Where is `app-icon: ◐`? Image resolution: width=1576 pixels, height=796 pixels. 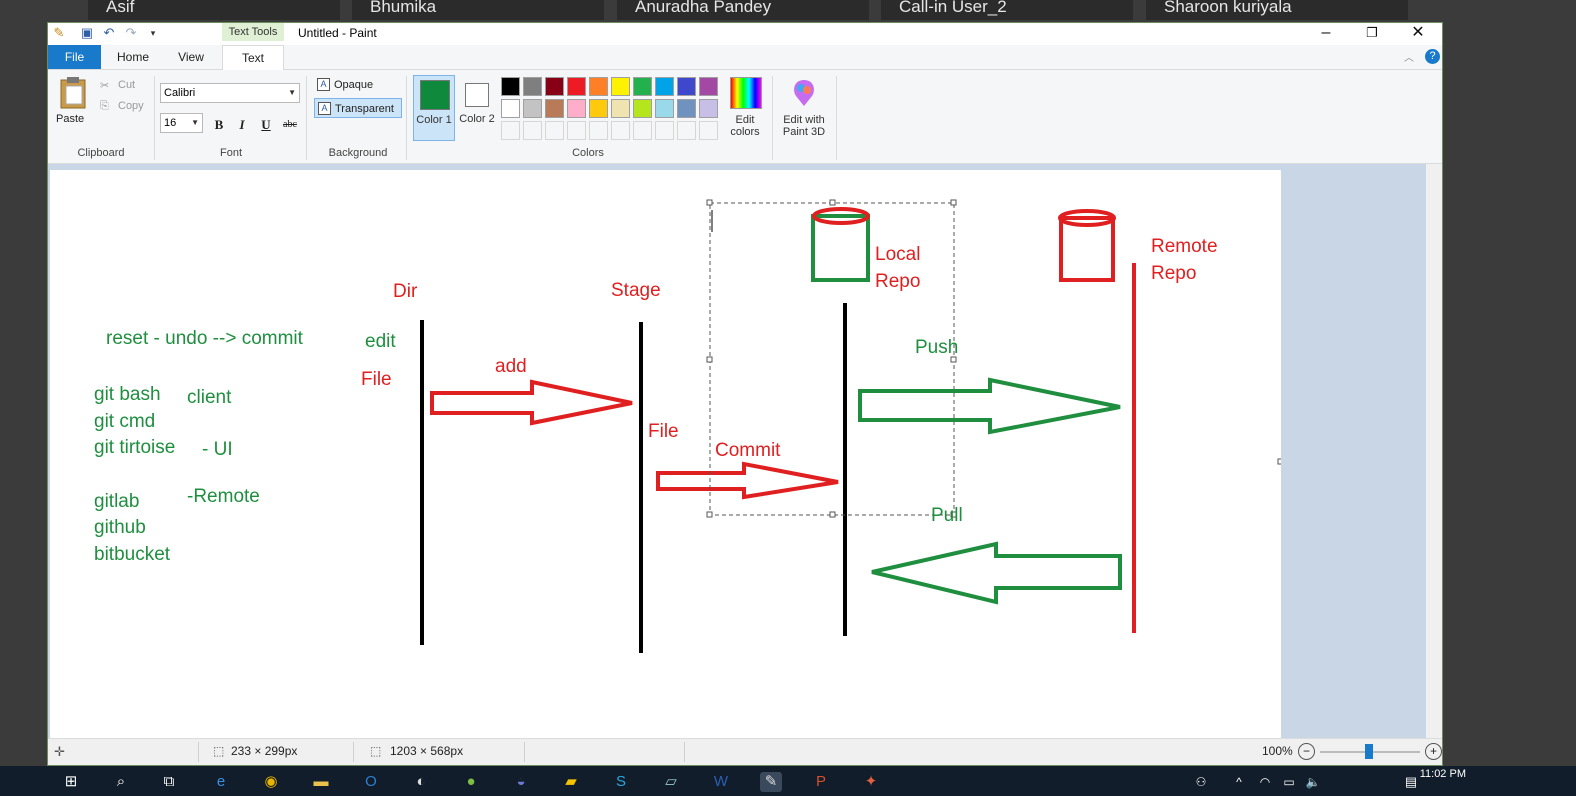
app-icon: ◐ is located at coordinates (421, 782).